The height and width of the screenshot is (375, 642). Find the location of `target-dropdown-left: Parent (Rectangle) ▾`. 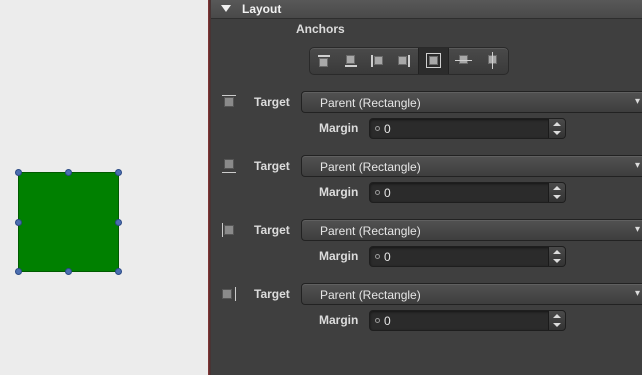

target-dropdown-left: Parent (Rectangle) ▾ is located at coordinates (471, 230).